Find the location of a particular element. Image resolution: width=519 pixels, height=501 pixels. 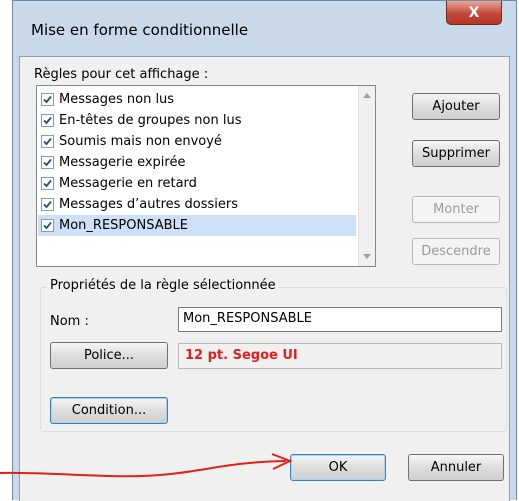

move-down-button: Descendre is located at coordinates (456, 251).